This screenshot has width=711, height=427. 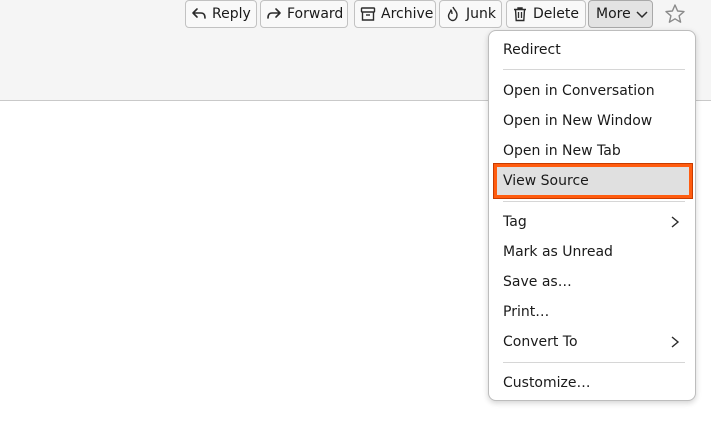 I want to click on menu-item-open-in-conversation: Open in Conversation, so click(x=593, y=91).